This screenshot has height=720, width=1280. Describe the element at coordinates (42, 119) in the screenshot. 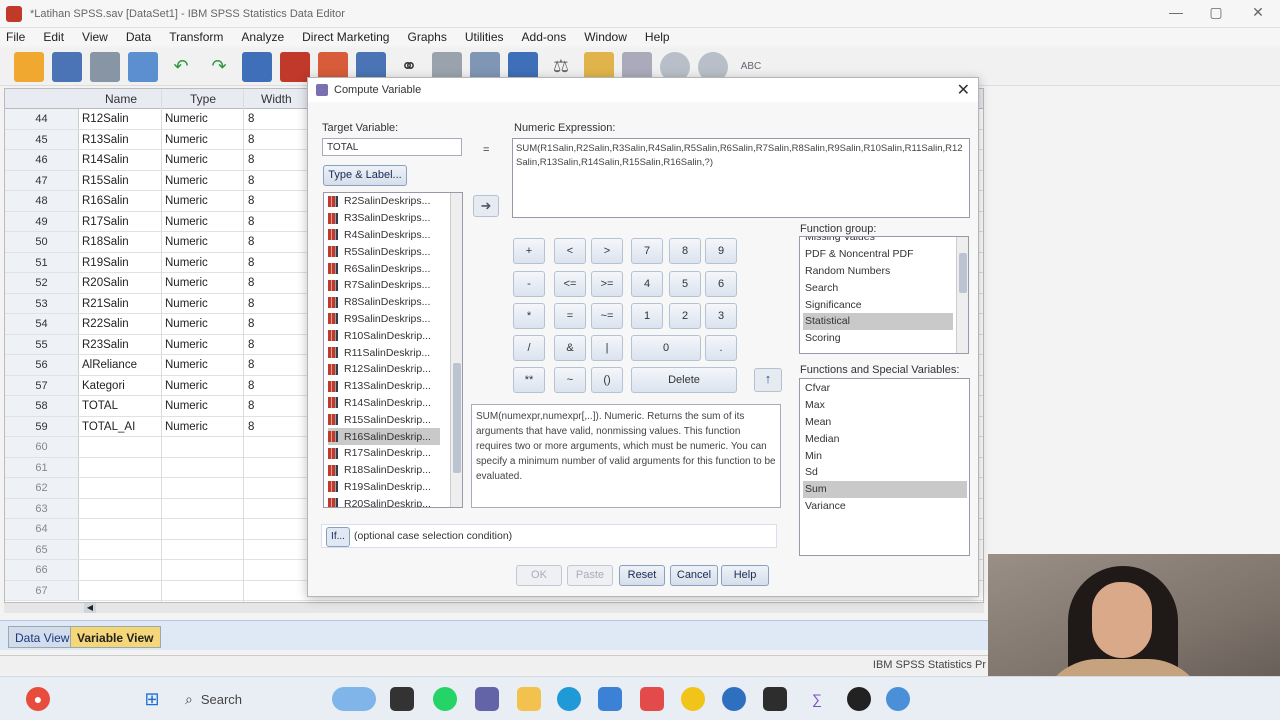

I see `row-number: 44` at that location.